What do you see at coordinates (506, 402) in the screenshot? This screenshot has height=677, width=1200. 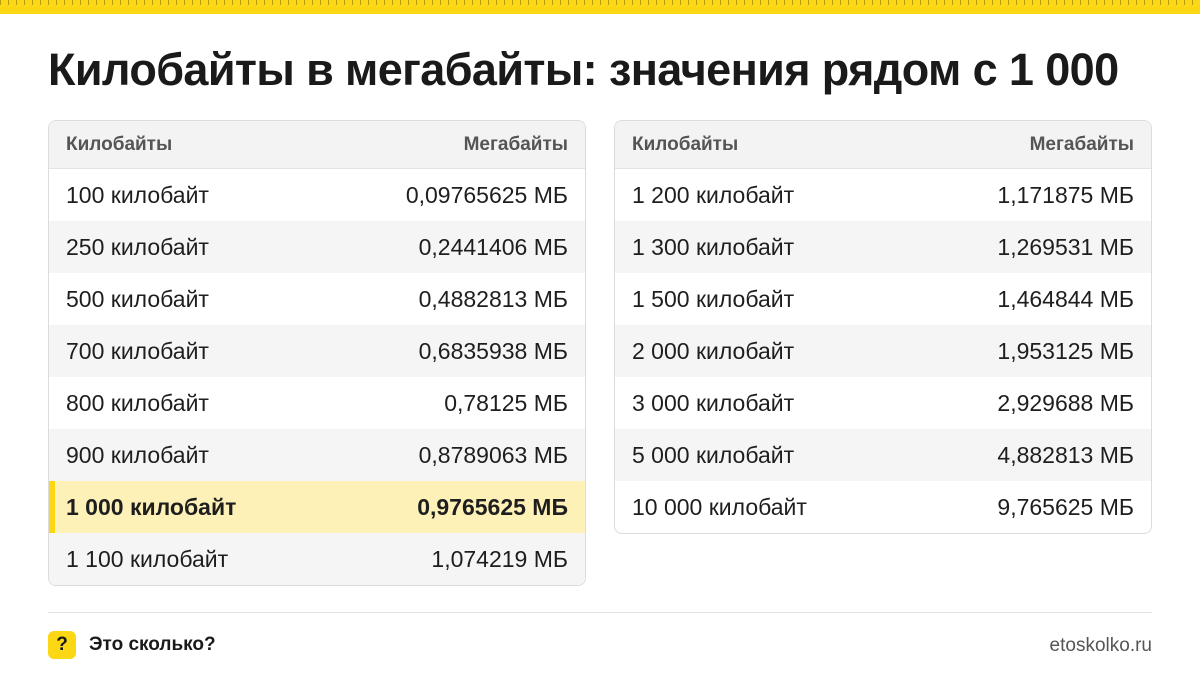 I see `cell-megabytes: 0,78125 МБ` at bounding box center [506, 402].